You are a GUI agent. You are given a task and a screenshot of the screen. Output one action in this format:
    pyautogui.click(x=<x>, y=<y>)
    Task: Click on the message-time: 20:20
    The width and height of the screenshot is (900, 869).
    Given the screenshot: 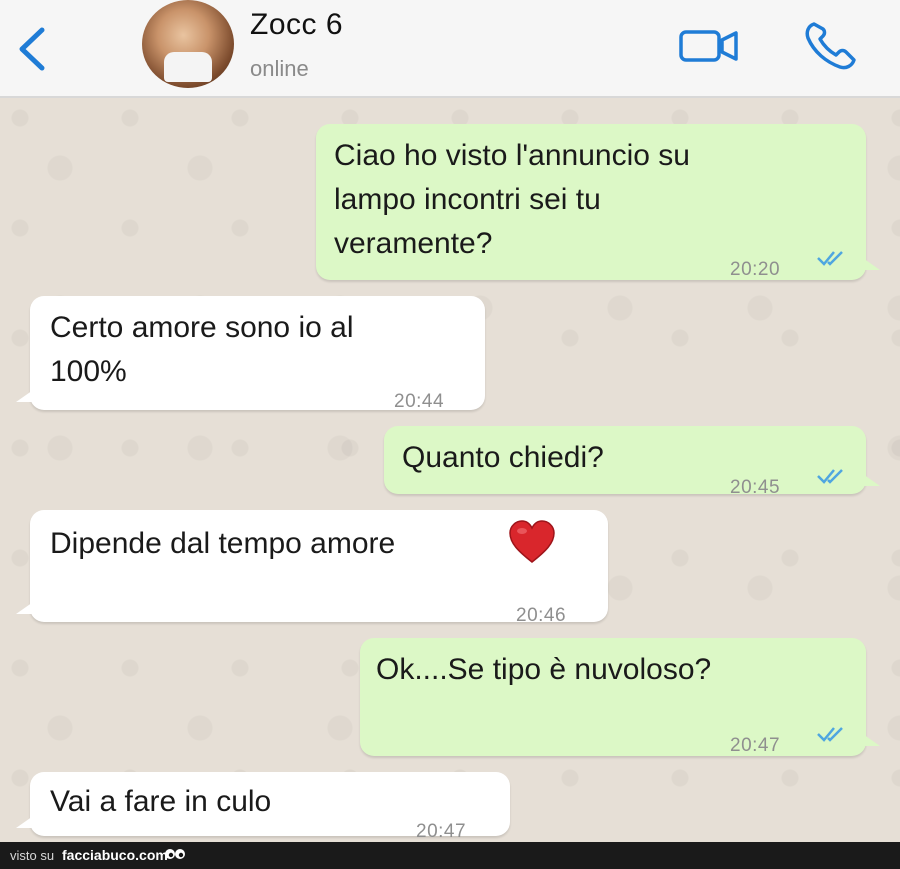 What is the action you would take?
    pyautogui.click(x=755, y=269)
    